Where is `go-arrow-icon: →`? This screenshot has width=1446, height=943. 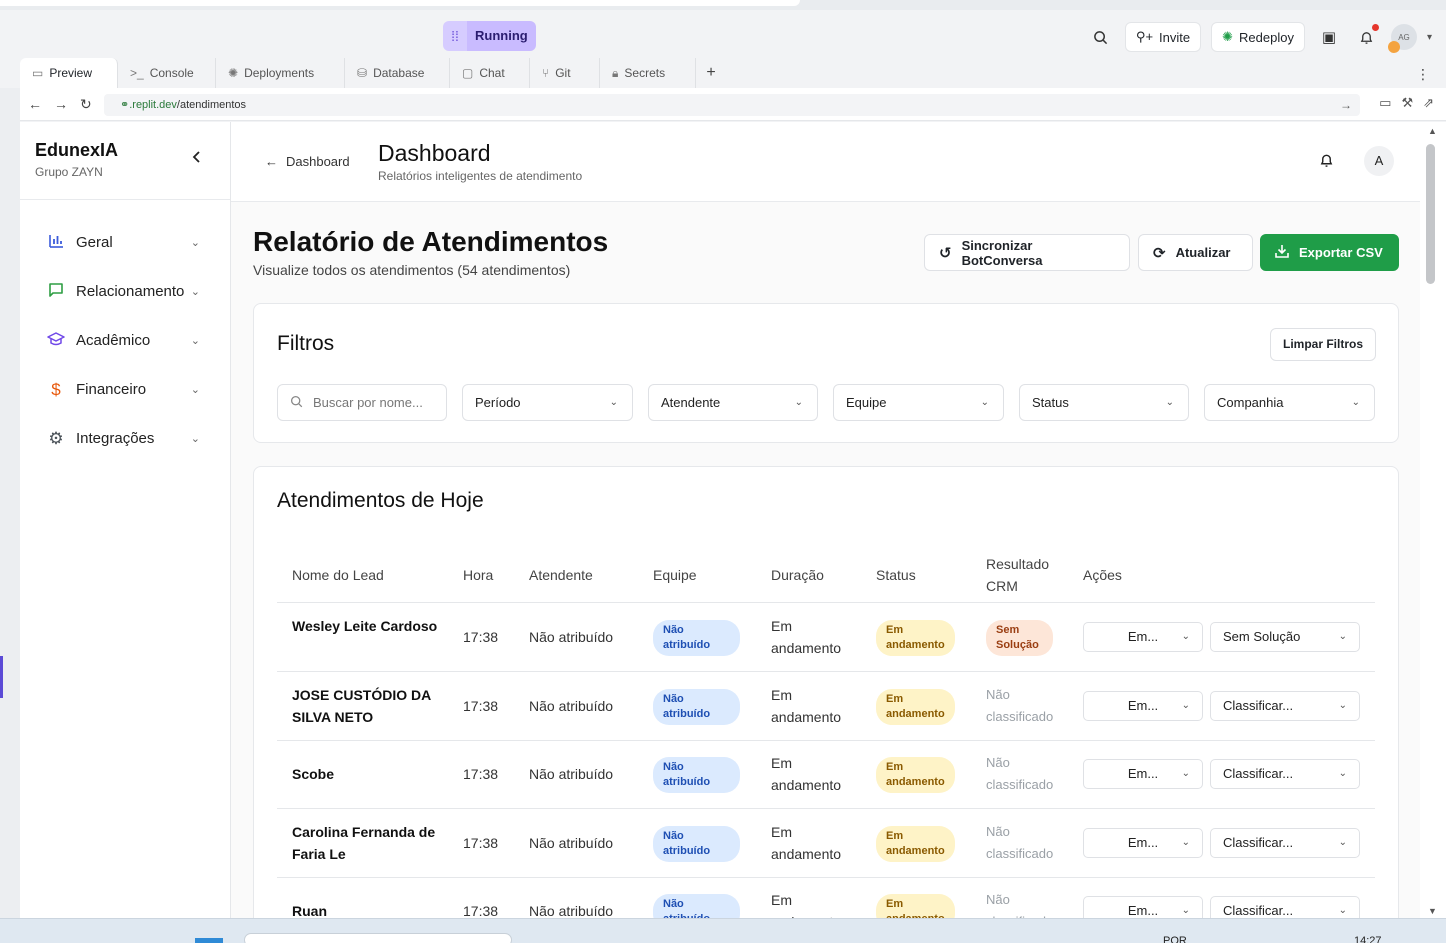
go-arrow-icon: → is located at coordinates (1346, 105).